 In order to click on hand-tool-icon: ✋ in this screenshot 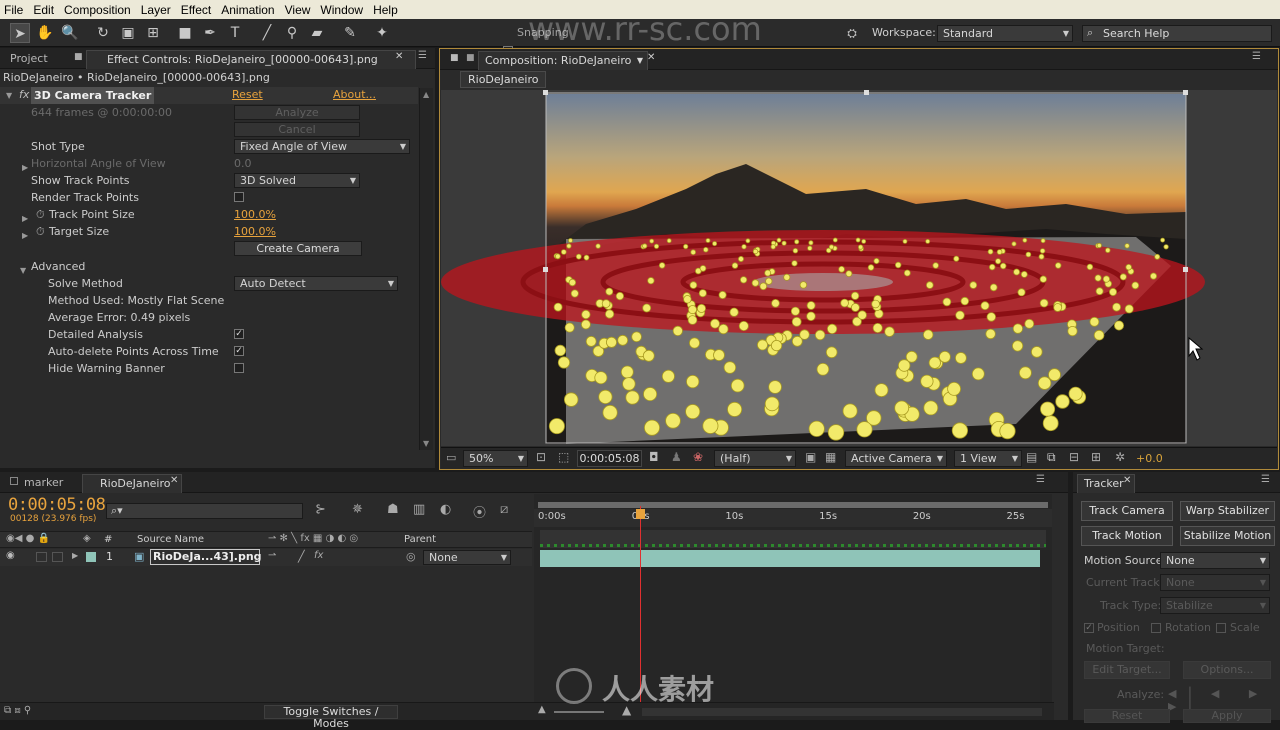, I will do `click(45, 33)`.